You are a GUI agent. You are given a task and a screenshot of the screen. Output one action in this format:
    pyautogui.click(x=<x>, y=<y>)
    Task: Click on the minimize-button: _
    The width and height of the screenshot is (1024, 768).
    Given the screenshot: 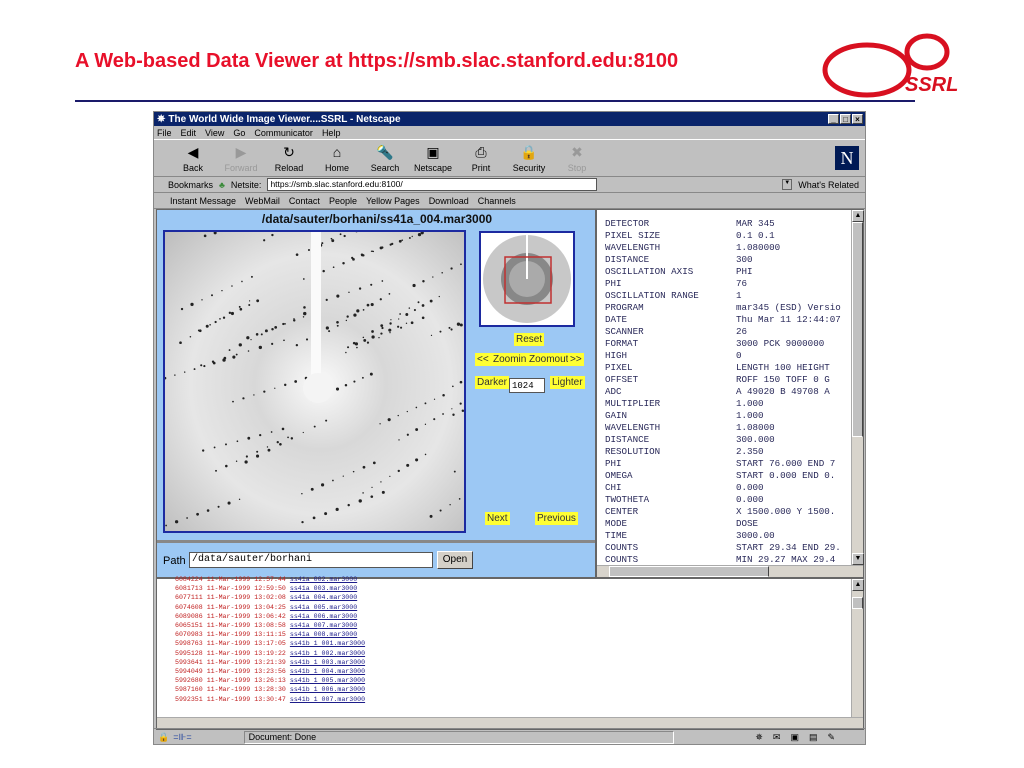 What is the action you would take?
    pyautogui.click(x=833, y=119)
    